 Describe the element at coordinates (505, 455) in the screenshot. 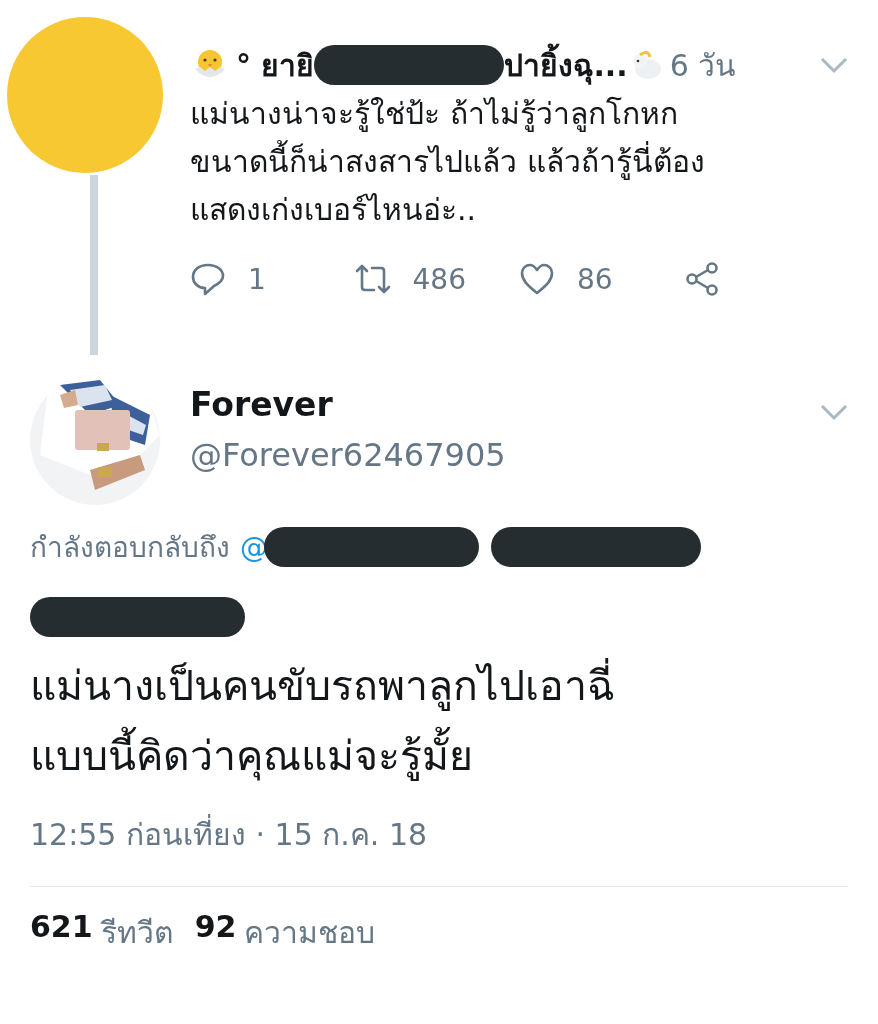

I see `user-handle: @Forever62467905` at that location.